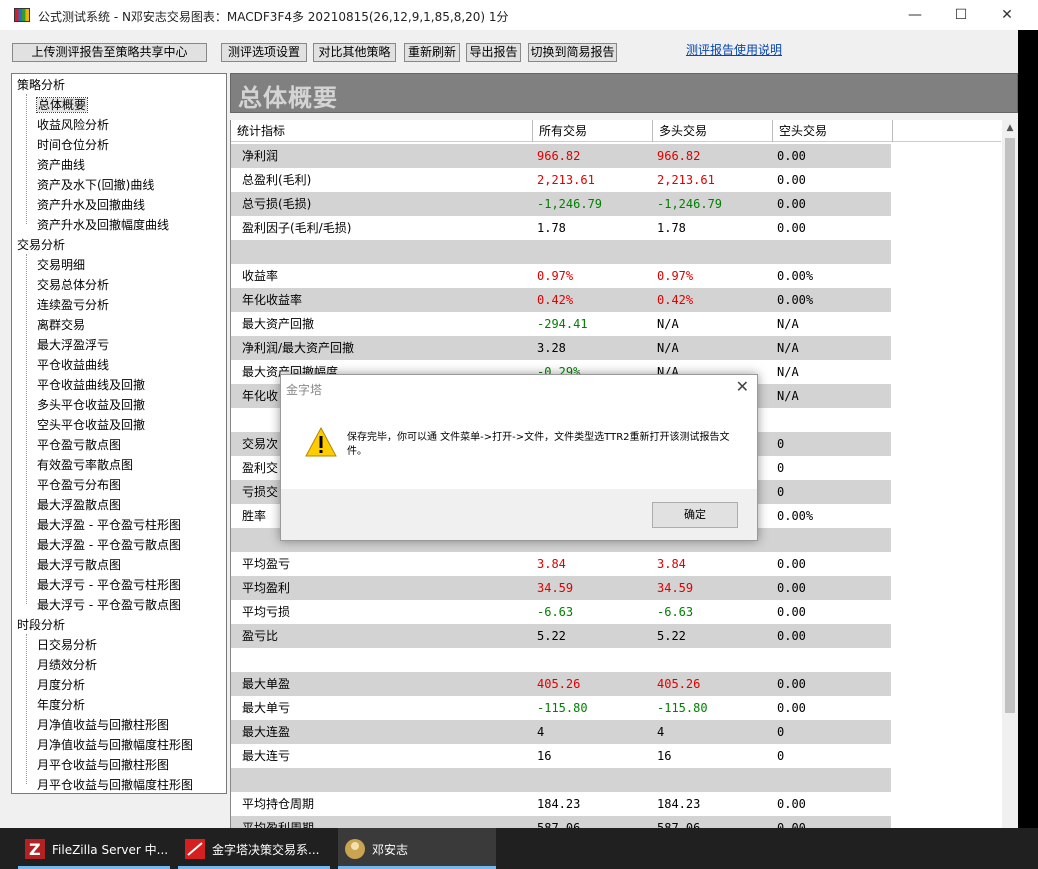  I want to click on cell-all: 405.26, so click(559, 684).